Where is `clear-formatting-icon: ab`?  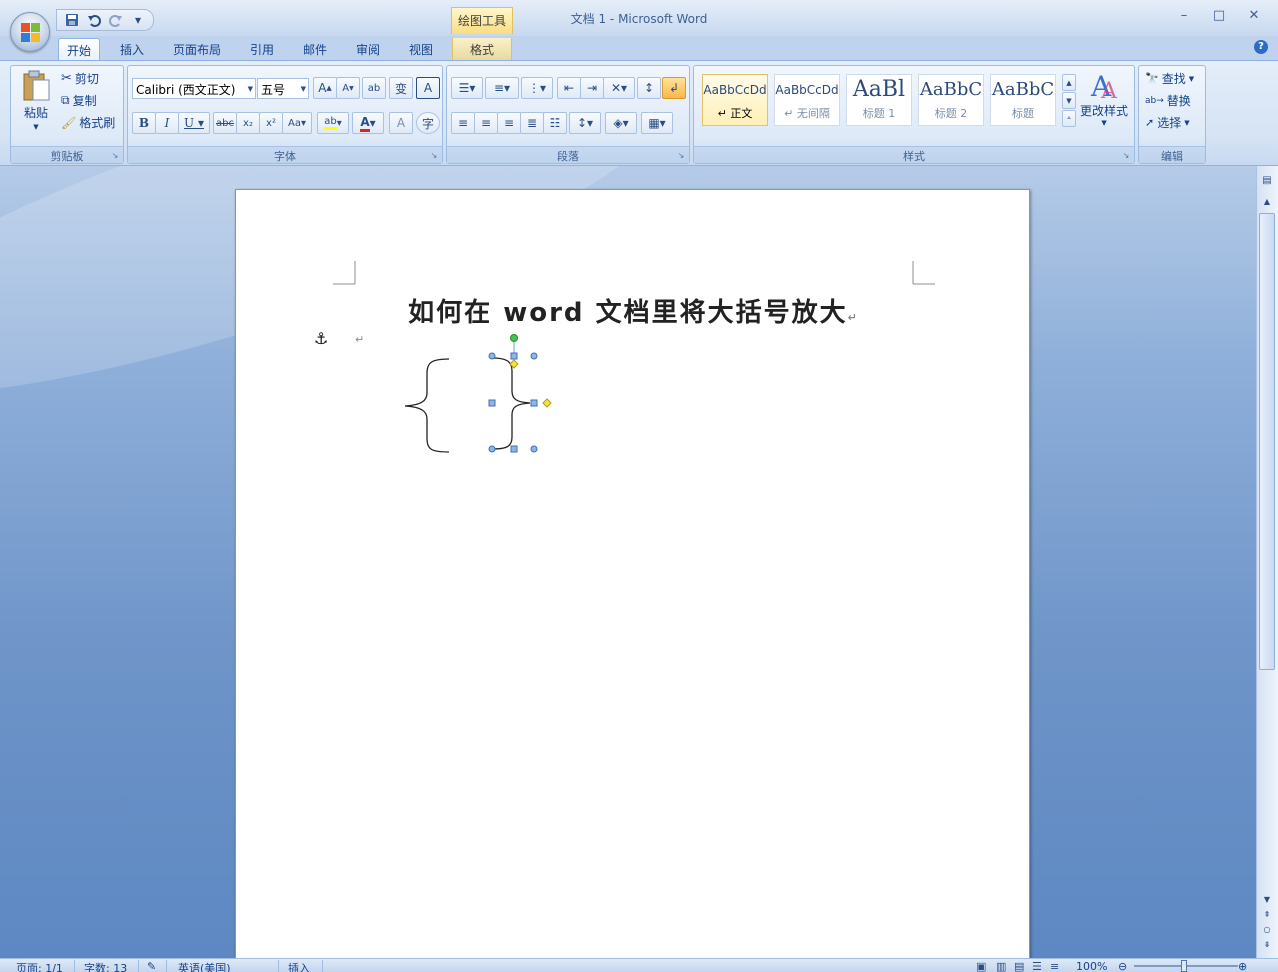 clear-formatting-icon: ab is located at coordinates (374, 88).